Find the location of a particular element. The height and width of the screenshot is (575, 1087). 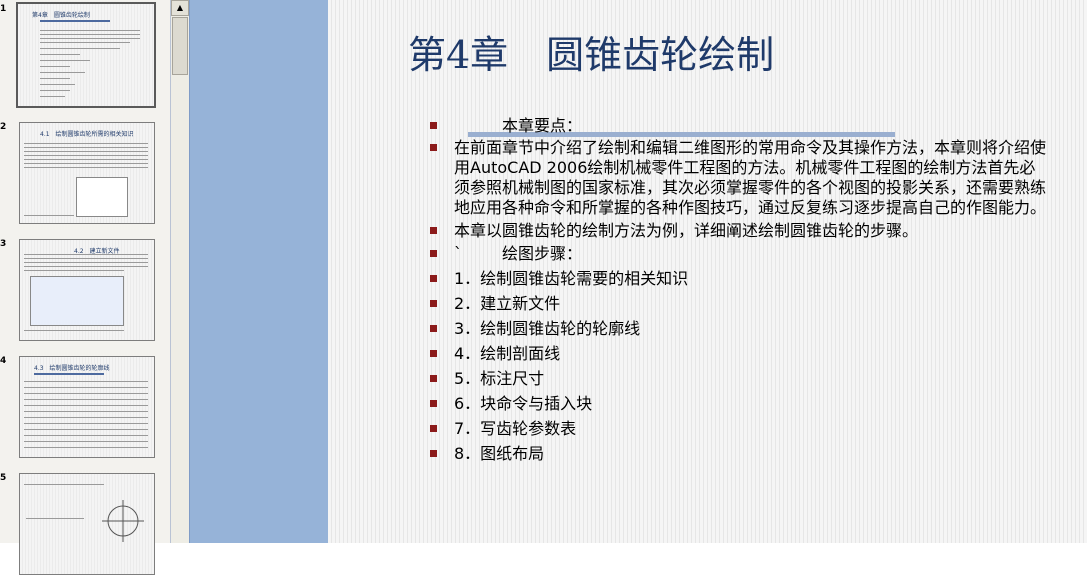

step-item: 5．标注尺寸 is located at coordinates (736, 379).